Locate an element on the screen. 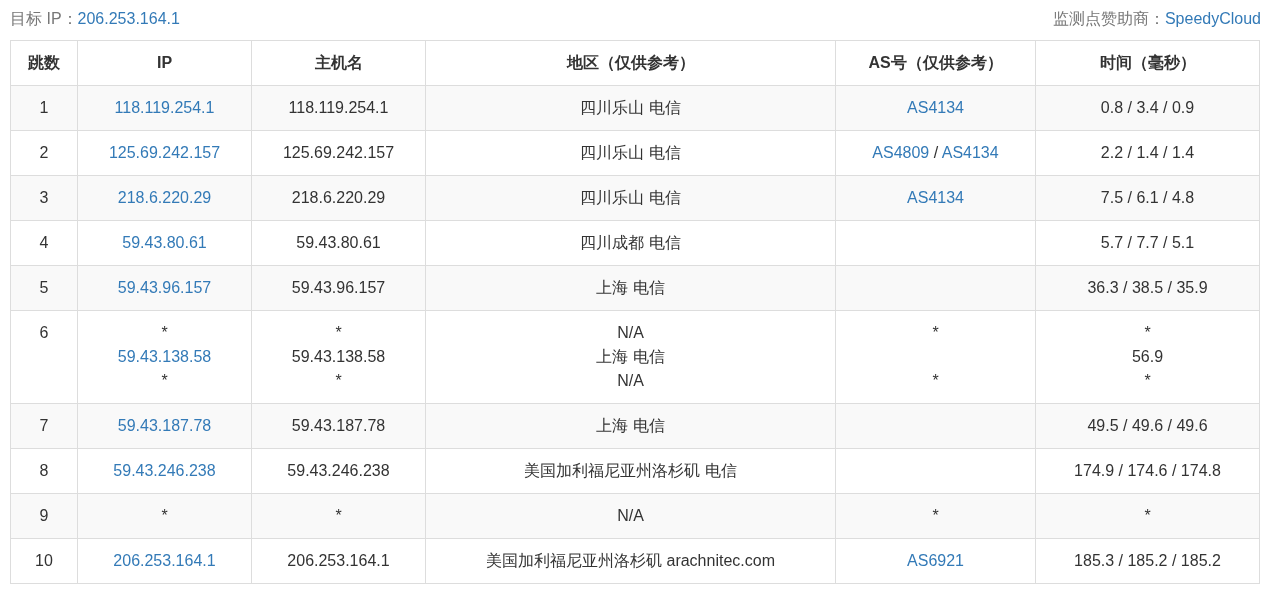 Image resolution: width=1271 pixels, height=615 pixels. hostname-text: 59.43.246.238 is located at coordinates (338, 470).